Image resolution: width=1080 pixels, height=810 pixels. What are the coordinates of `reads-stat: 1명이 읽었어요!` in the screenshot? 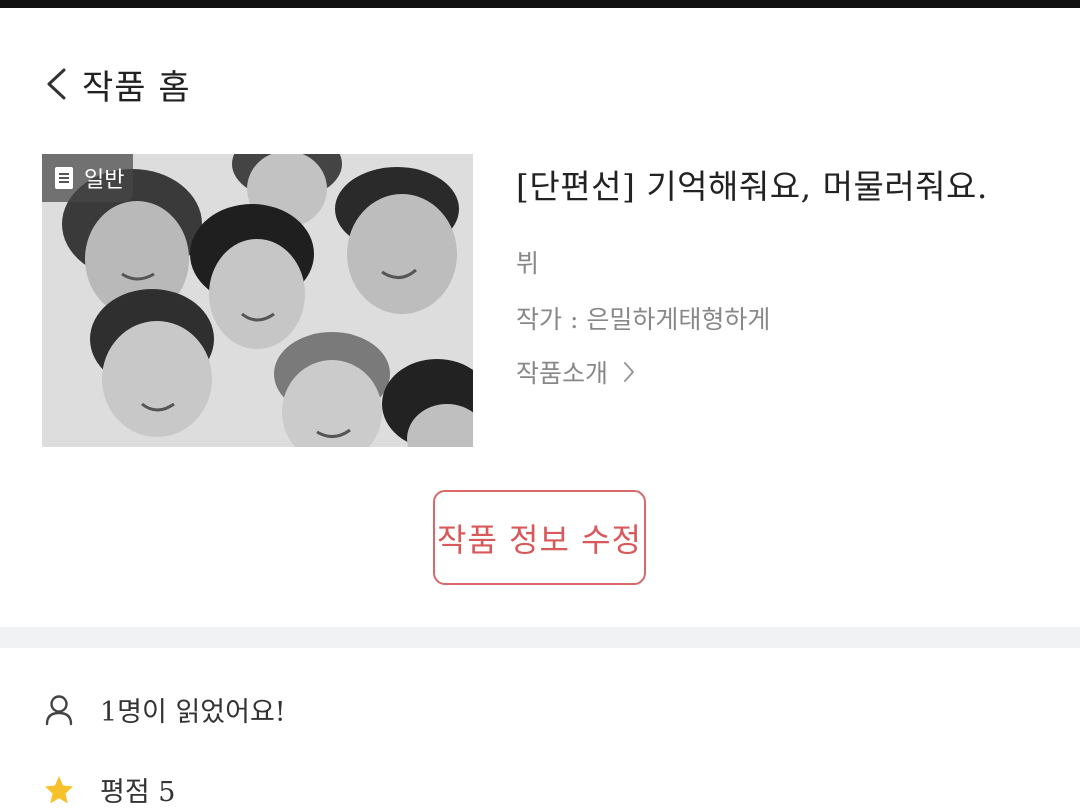 It's located at (165, 709).